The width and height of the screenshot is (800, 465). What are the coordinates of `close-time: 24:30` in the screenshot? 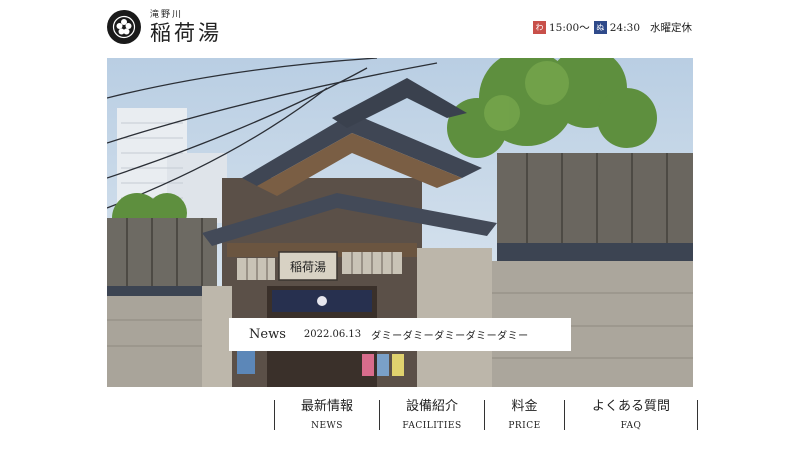 It's located at (624, 27).